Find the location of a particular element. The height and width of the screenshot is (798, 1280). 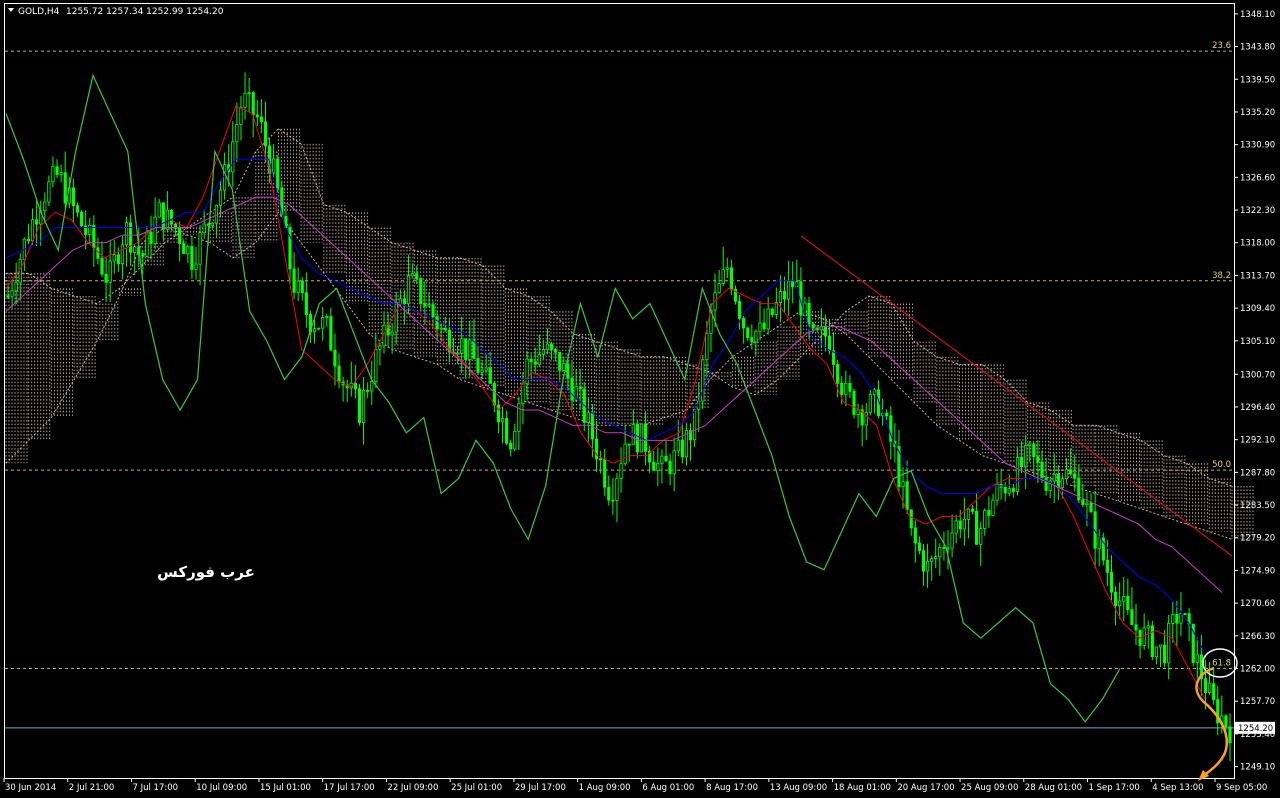

y-tick-label: 1262.00 is located at coordinates (1257, 670).